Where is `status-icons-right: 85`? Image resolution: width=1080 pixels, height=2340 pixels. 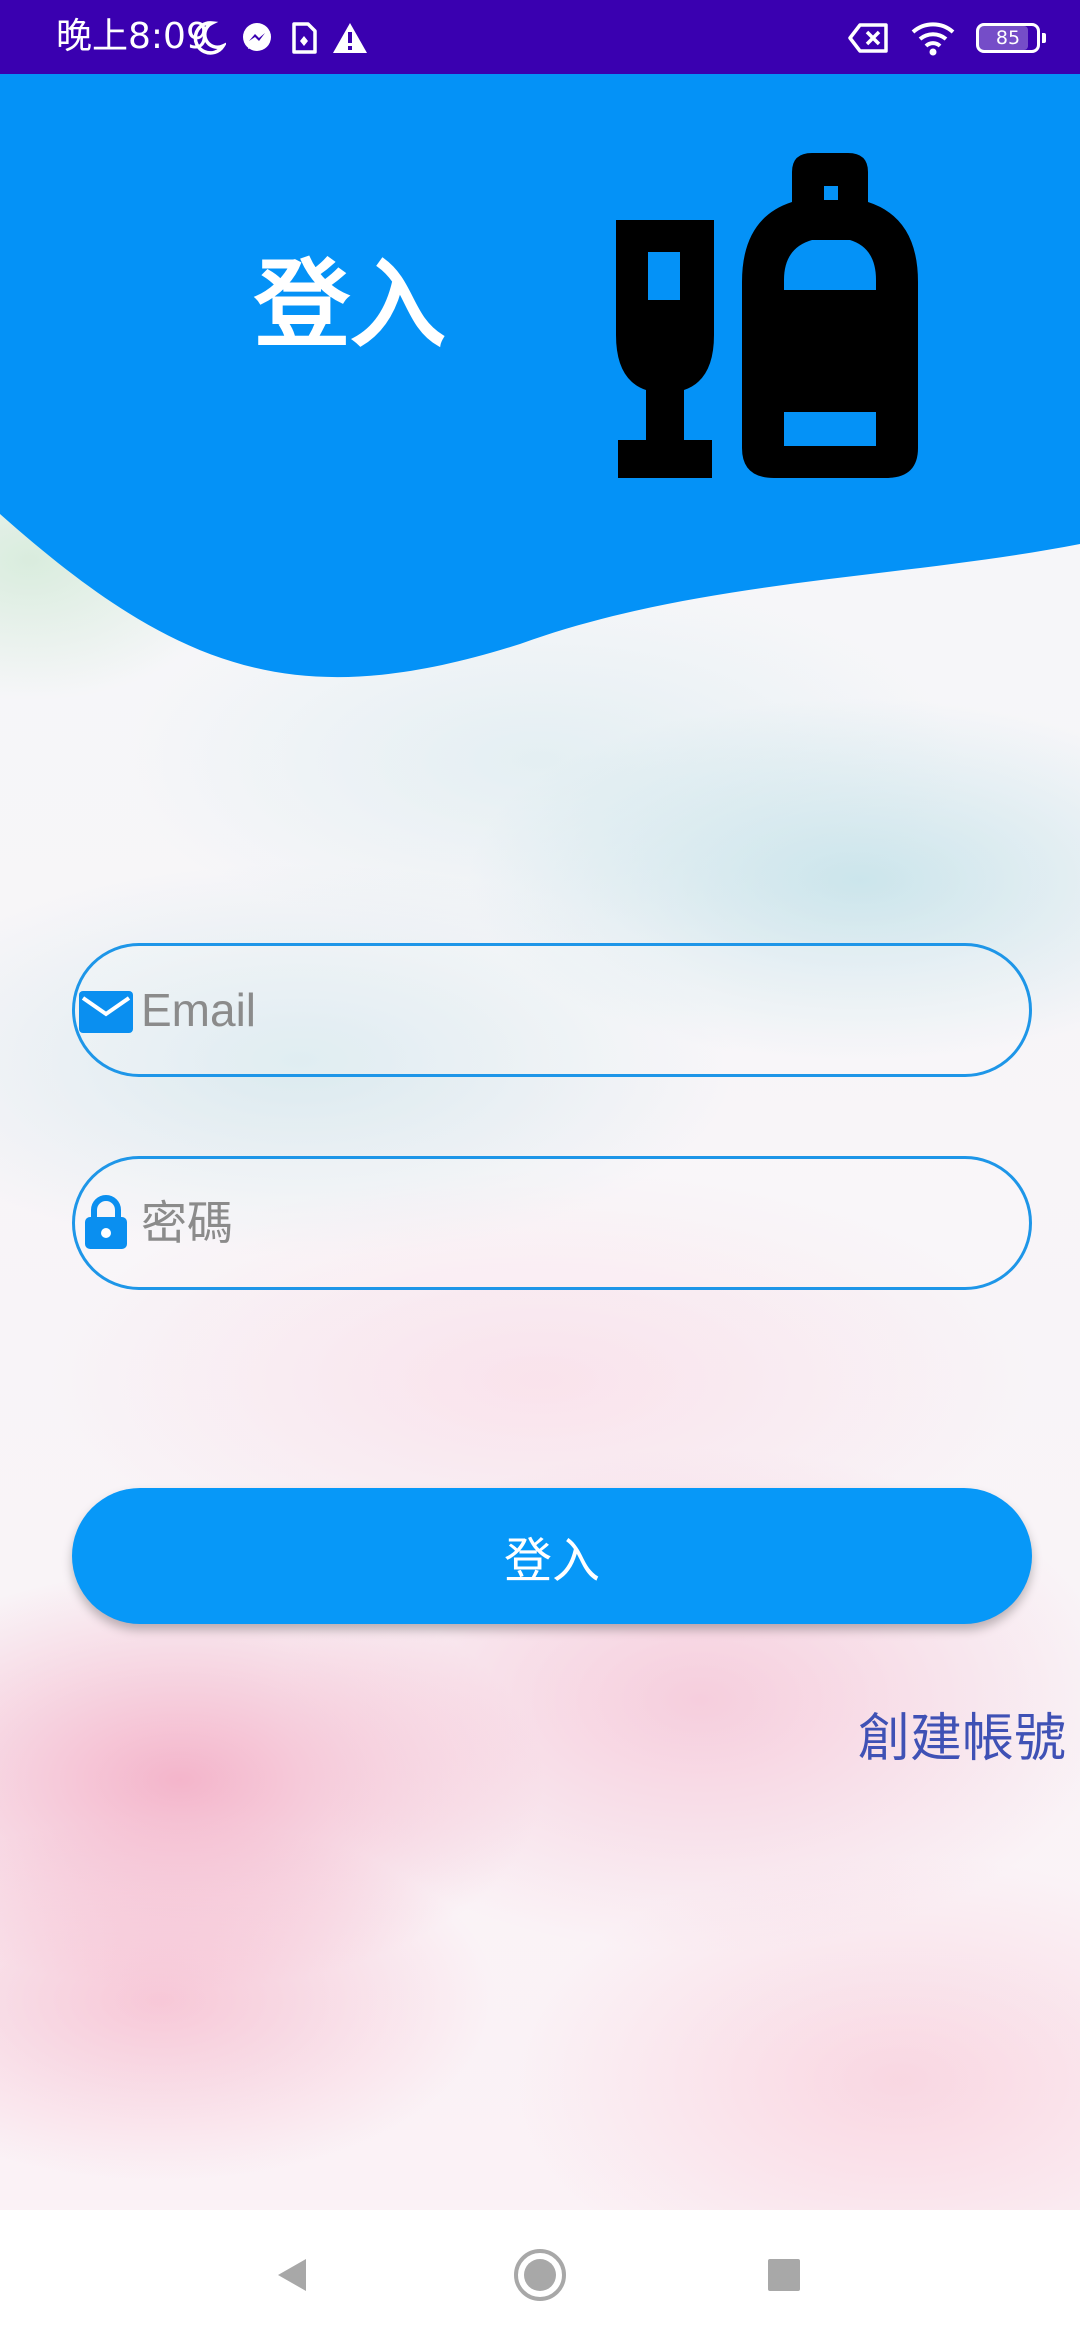 status-icons-right: 85 is located at coordinates (947, 38).